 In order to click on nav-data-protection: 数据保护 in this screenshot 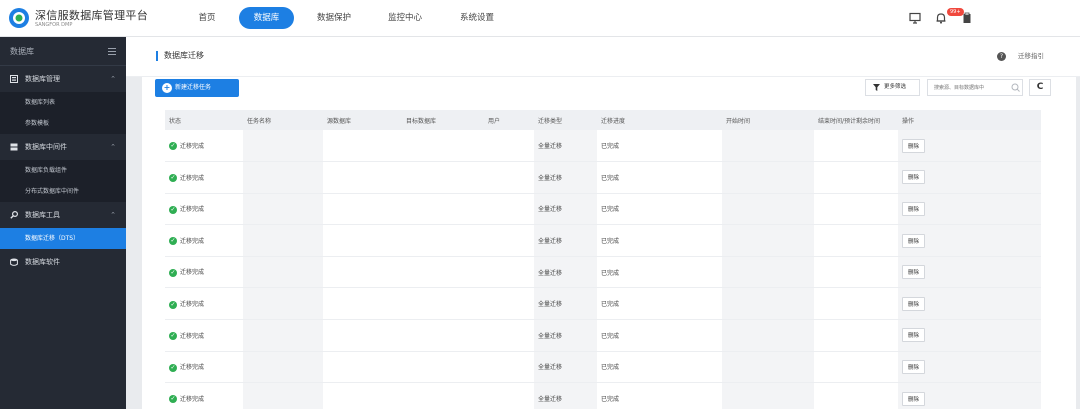, I will do `click(334, 18)`.